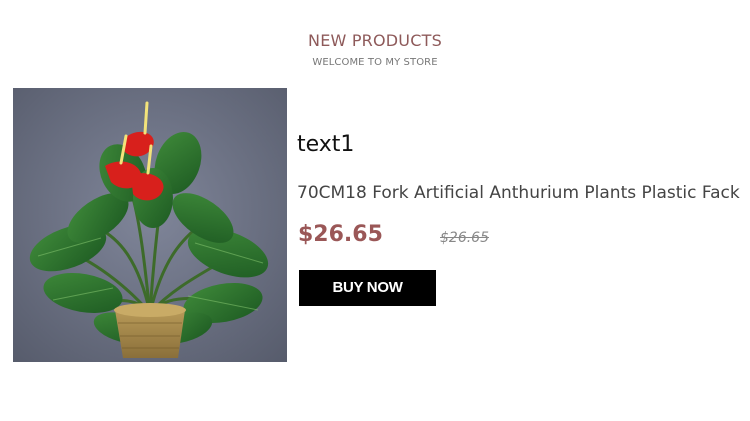  Describe the element at coordinates (375, 40) in the screenshot. I see `section-title: NEW PRODUCTS` at that location.